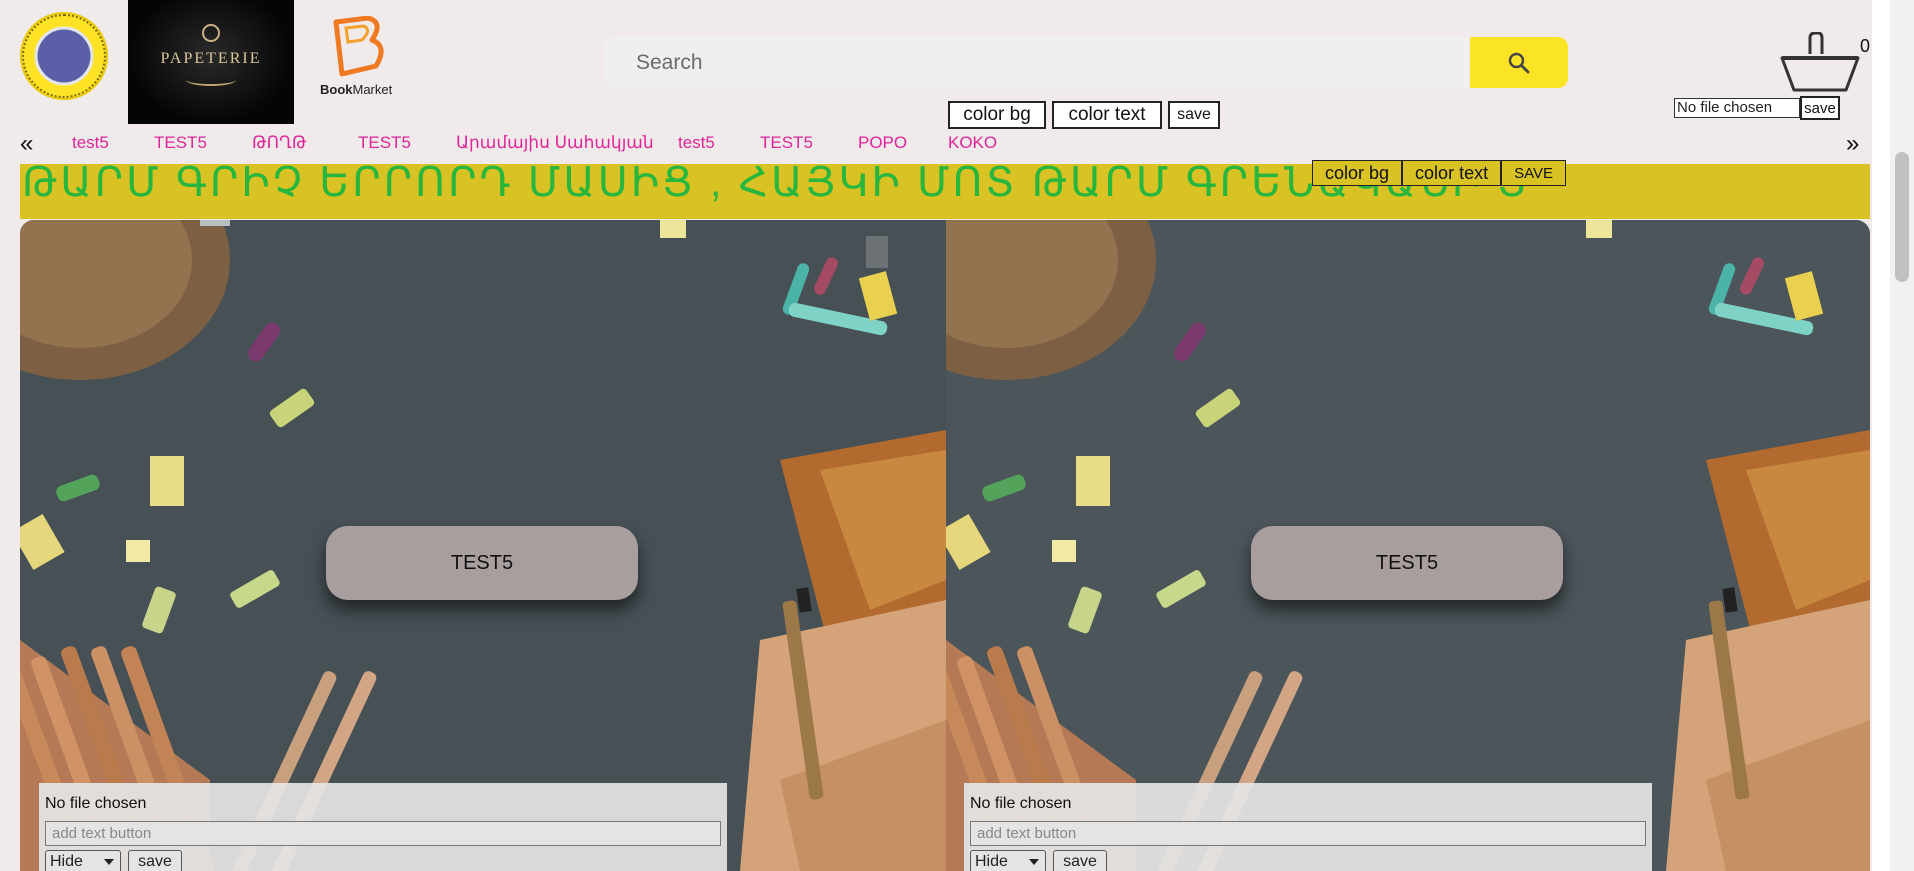 This screenshot has height=871, width=1914. Describe the element at coordinates (1902, 217) in the screenshot. I see `scrollbar-thumb` at that location.